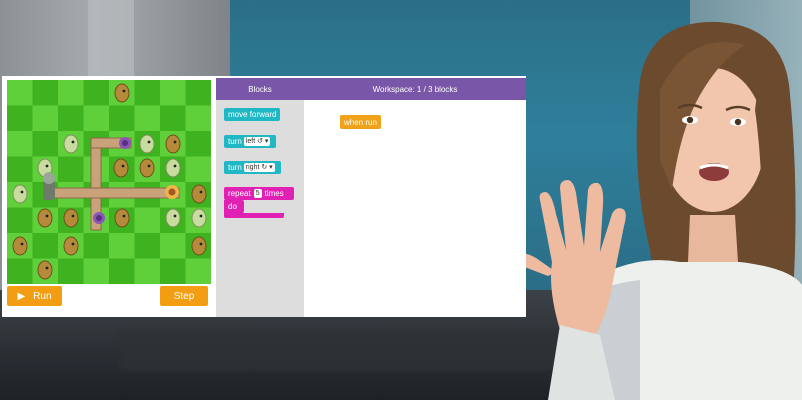 This screenshot has height=400, width=802. I want to click on turn-right-prefix: turn, so click(235, 167).